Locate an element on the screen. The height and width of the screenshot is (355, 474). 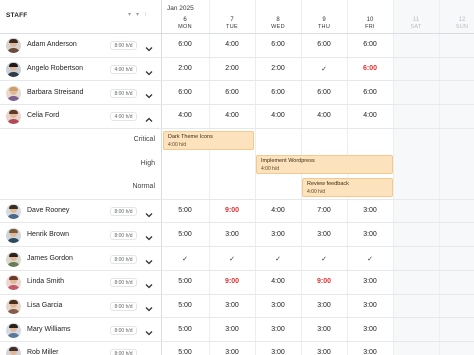
staff-name: Rob Miller is located at coordinates (43, 352).